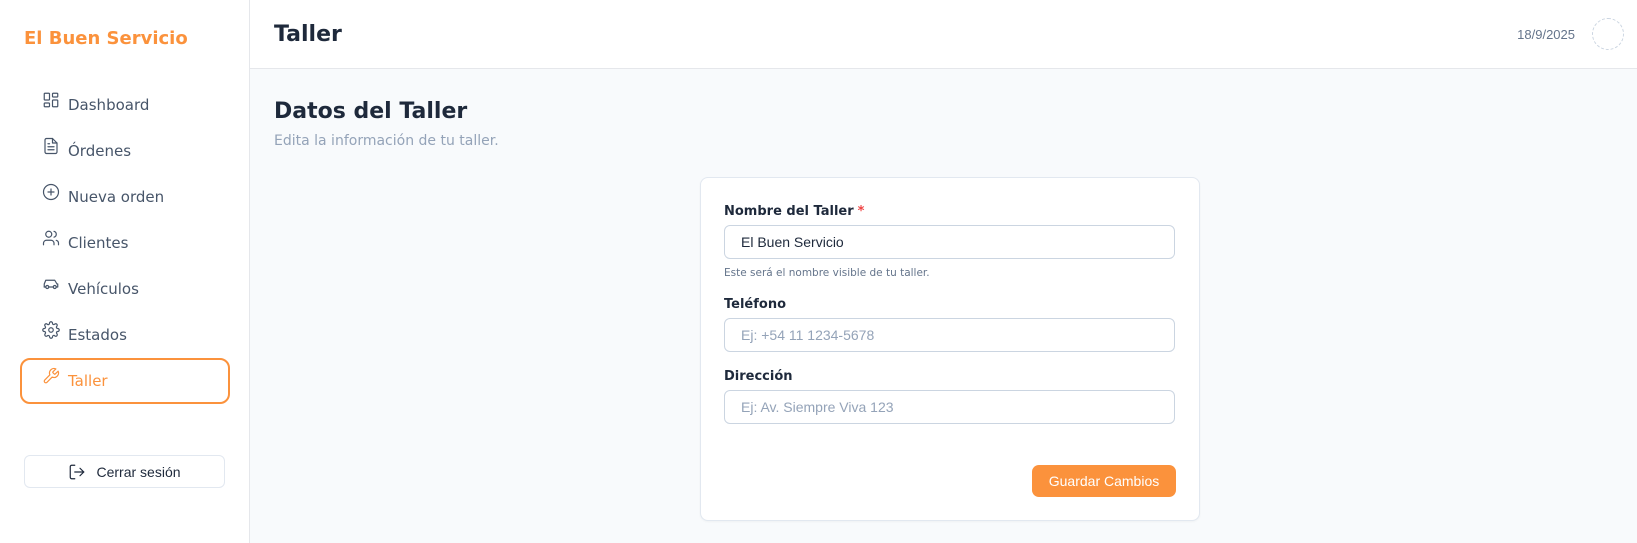 The width and height of the screenshot is (1637, 543). Describe the element at coordinates (758, 376) in the screenshot. I see `address-label: Dirección` at that location.